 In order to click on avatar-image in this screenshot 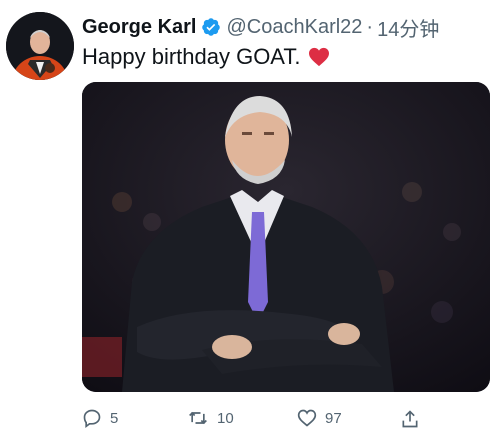, I will do `click(40, 46)`.